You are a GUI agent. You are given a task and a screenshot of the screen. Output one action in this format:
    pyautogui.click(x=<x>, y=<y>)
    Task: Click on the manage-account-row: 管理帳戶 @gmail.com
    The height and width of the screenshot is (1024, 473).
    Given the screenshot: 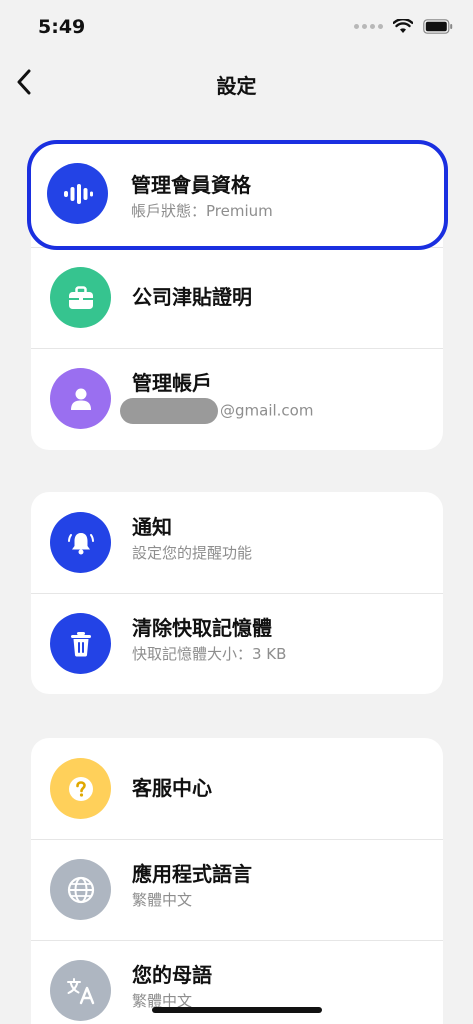 What is the action you would take?
    pyautogui.click(x=237, y=398)
    